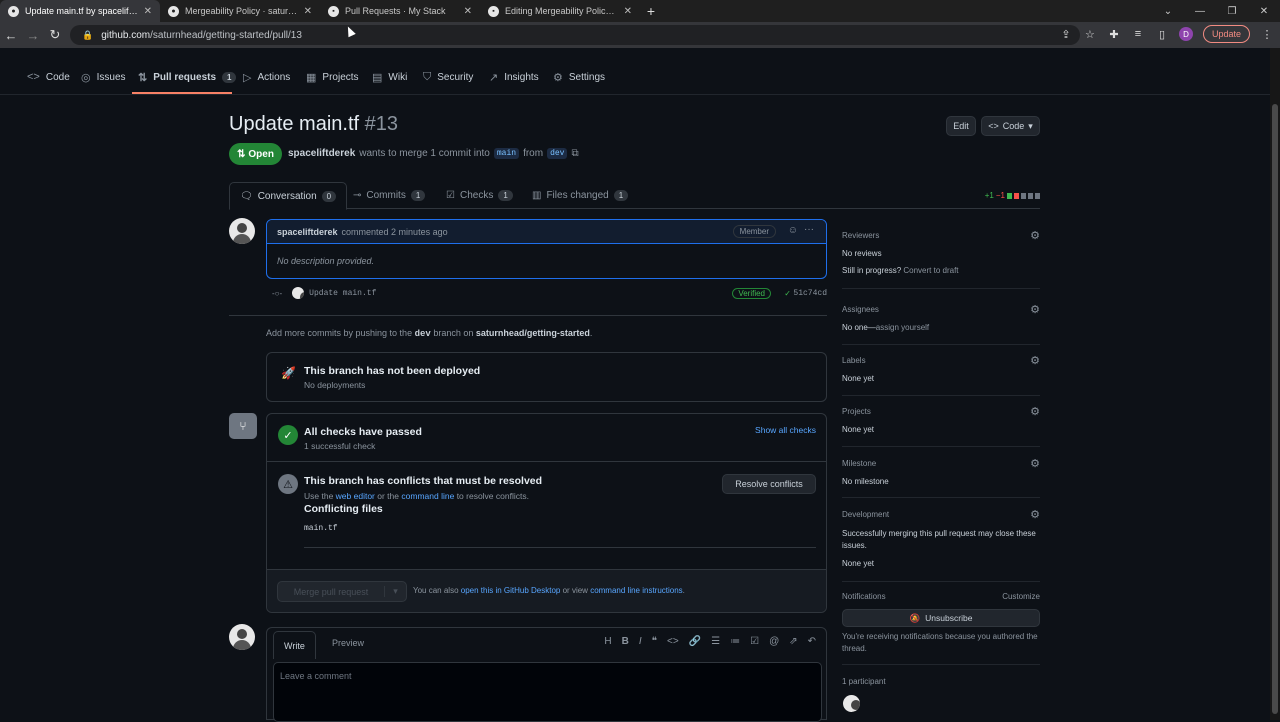 The height and width of the screenshot is (722, 1280). Describe the element at coordinates (294, 645) in the screenshot. I see `tab-write: Write` at that location.